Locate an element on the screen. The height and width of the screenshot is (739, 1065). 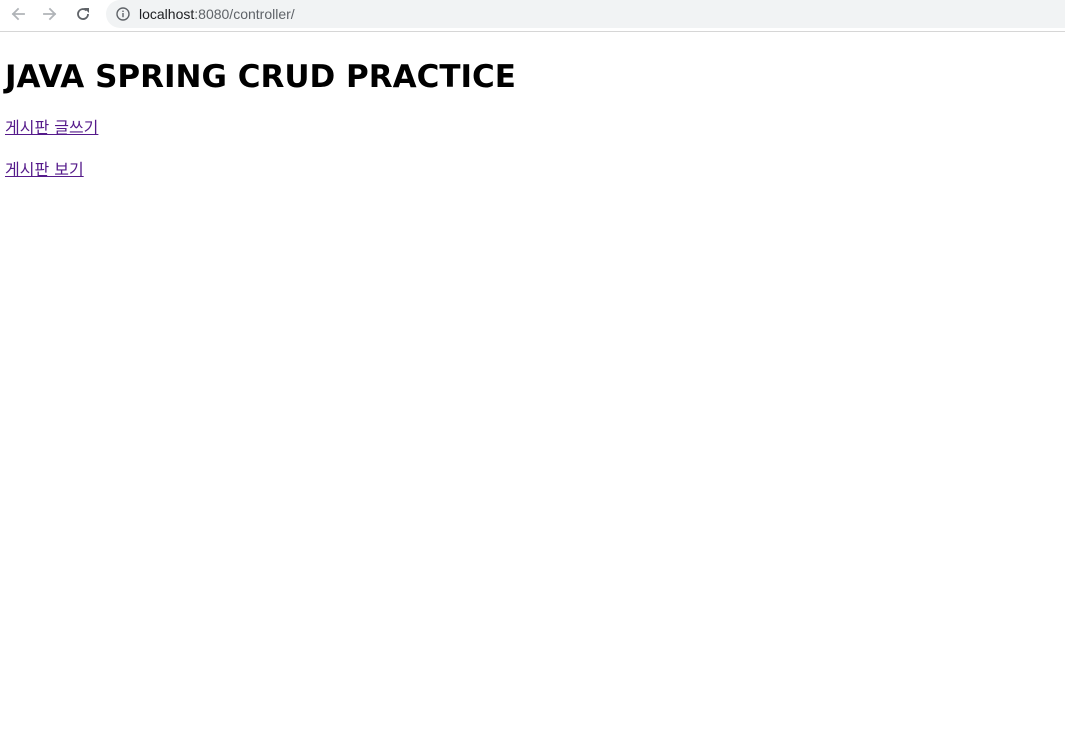
url-path: :8080/controller/ is located at coordinates (244, 14).